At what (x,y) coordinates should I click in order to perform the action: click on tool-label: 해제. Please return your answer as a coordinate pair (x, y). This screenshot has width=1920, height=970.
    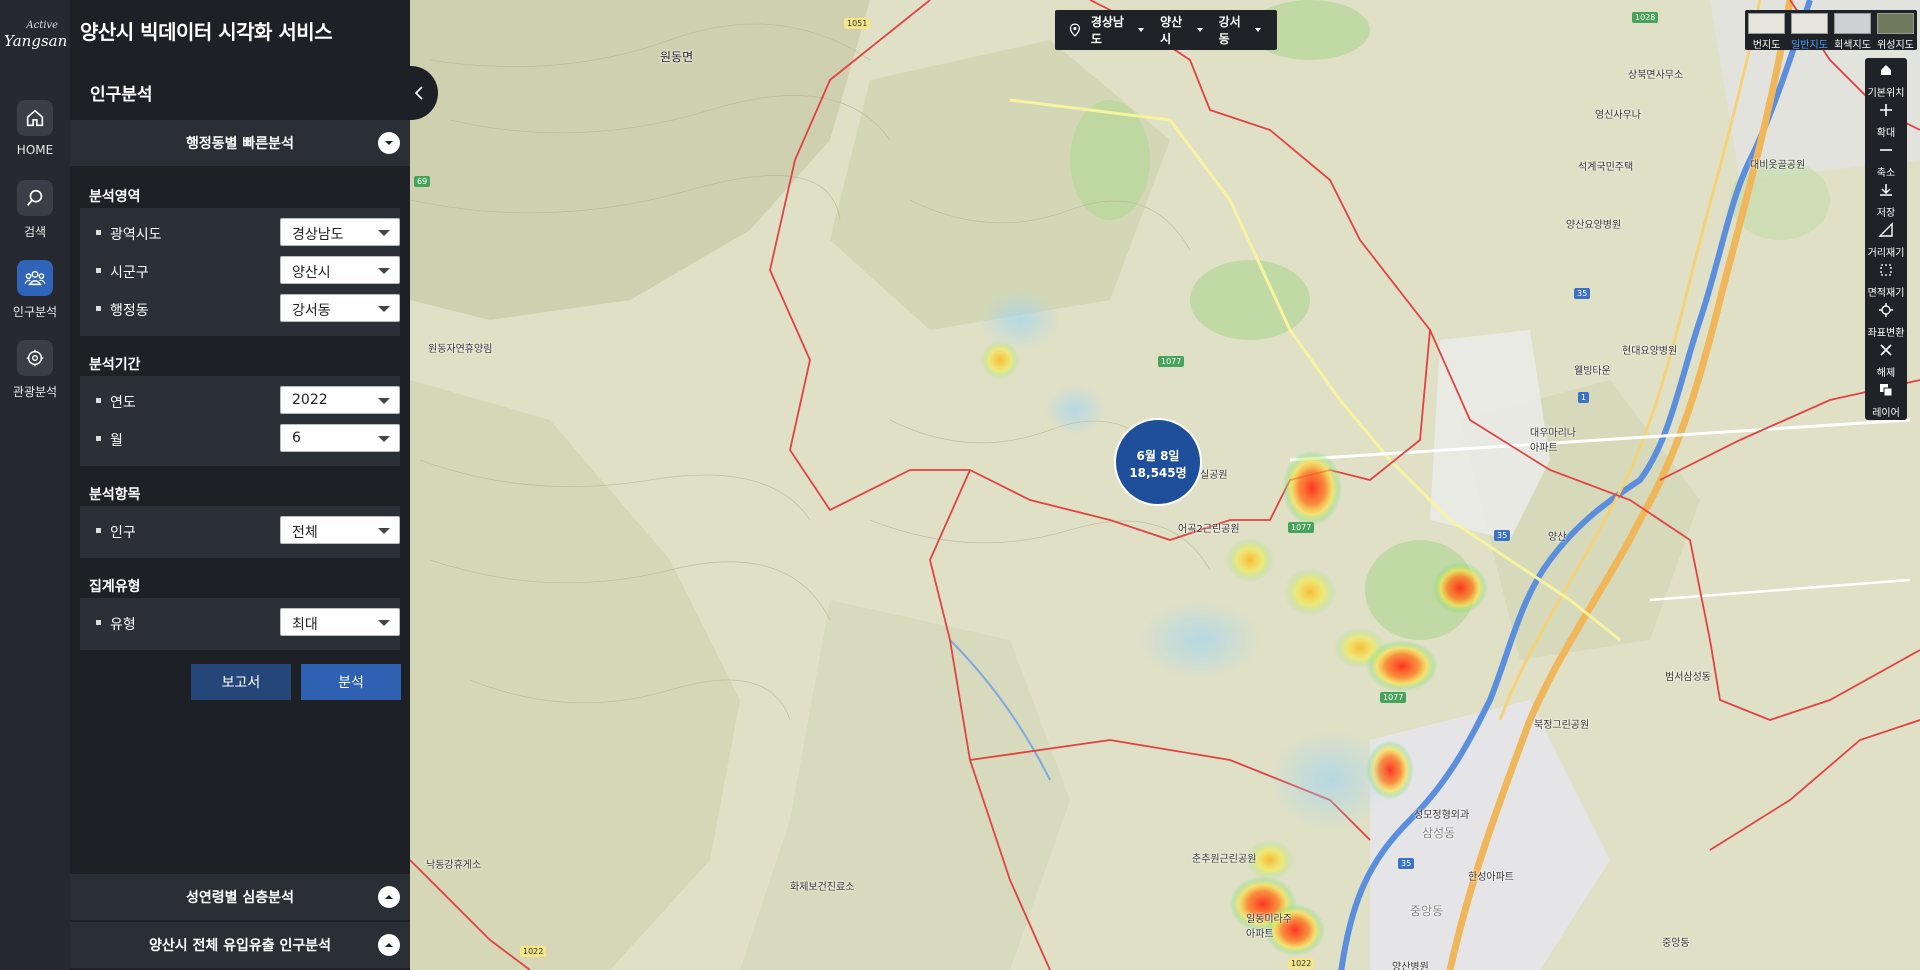
    Looking at the image, I should click on (1886, 373).